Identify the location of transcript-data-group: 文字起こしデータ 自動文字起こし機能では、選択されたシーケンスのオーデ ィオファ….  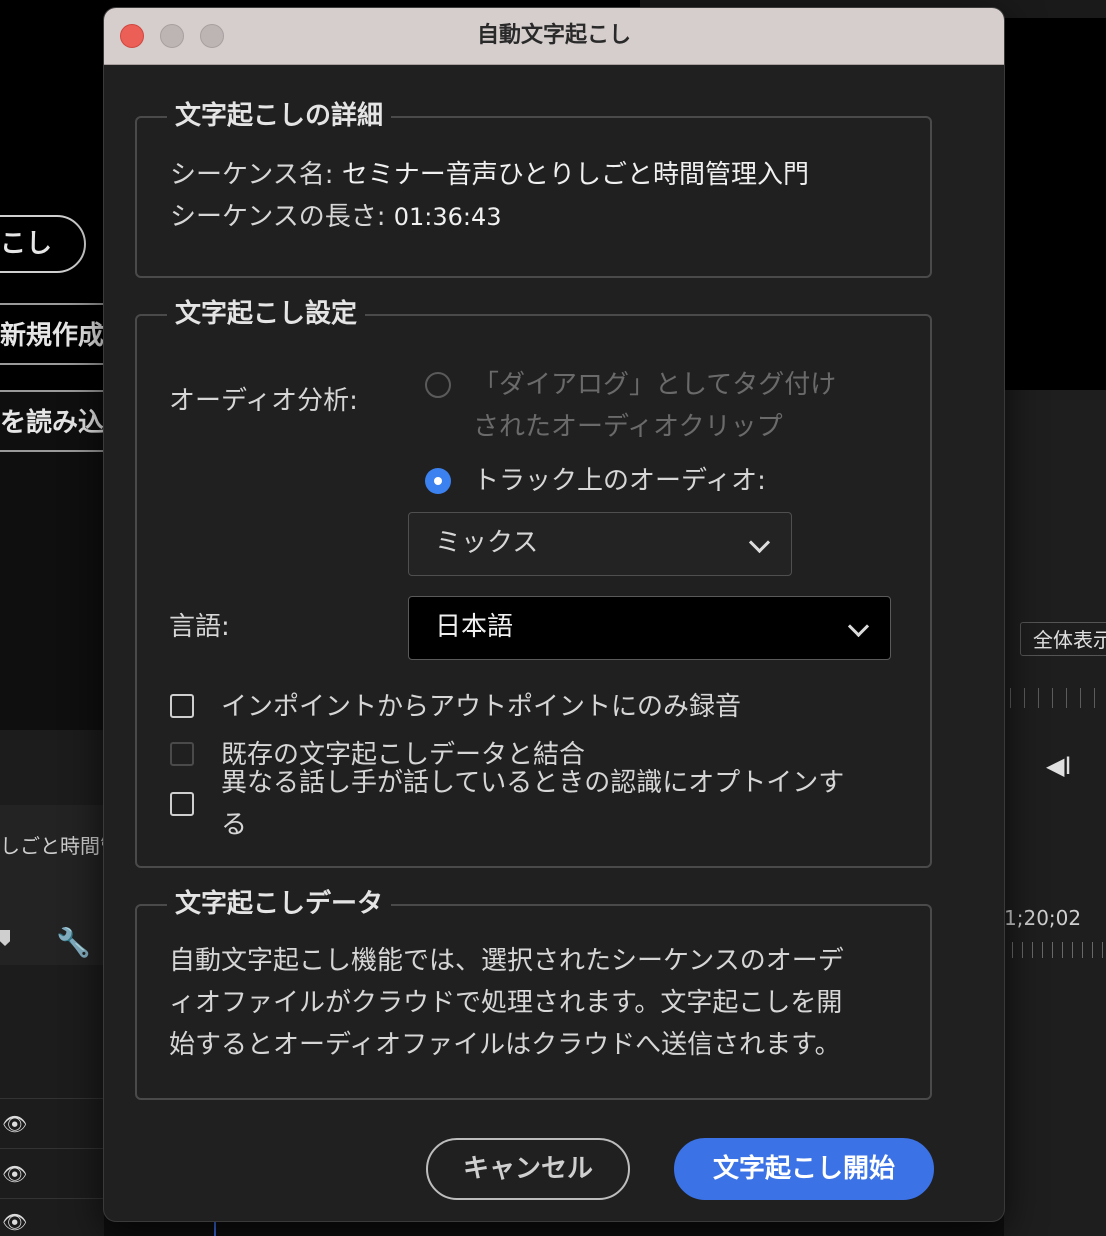
(533, 992).